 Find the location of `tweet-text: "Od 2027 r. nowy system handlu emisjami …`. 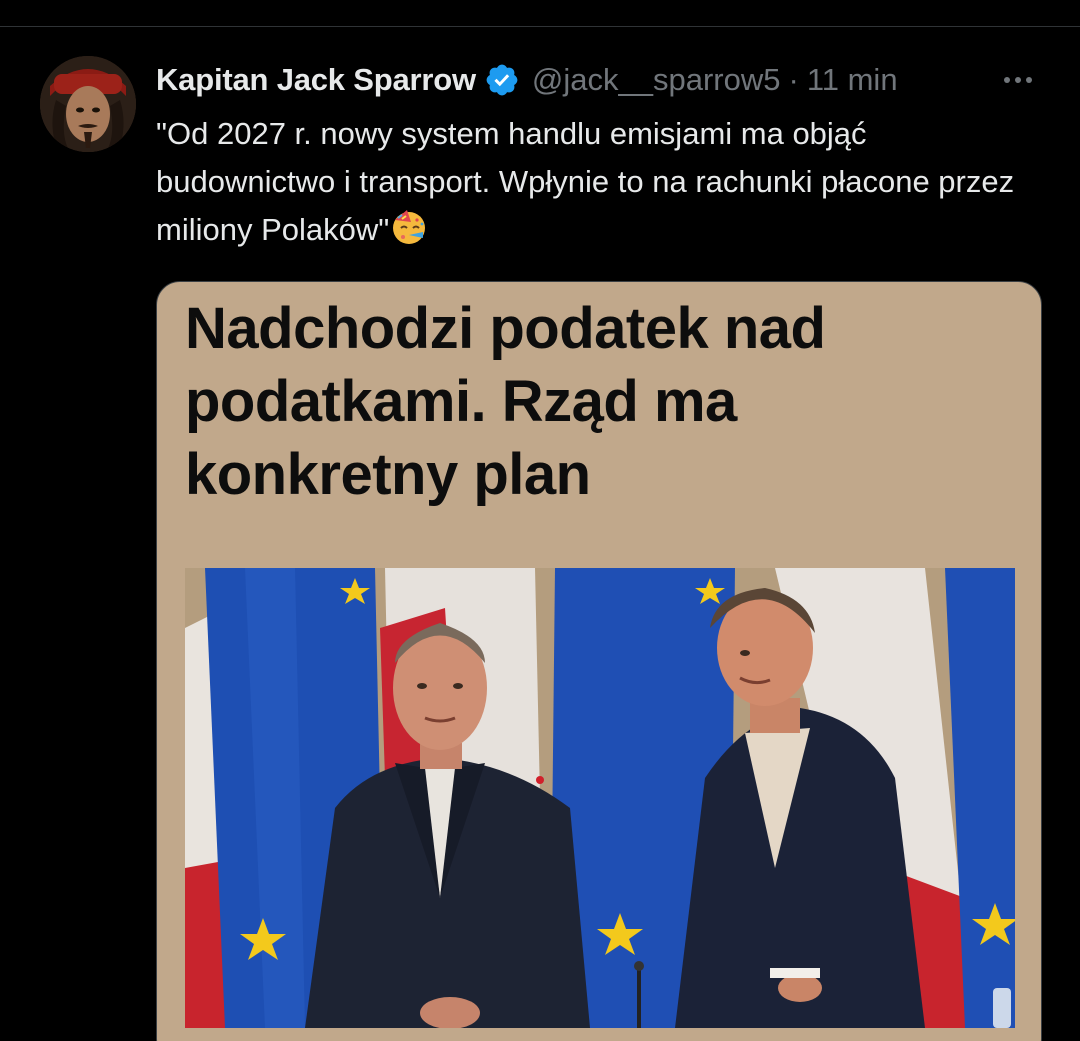

tweet-text: "Od 2027 r. nowy system handlu emisjami … is located at coordinates (586, 182).